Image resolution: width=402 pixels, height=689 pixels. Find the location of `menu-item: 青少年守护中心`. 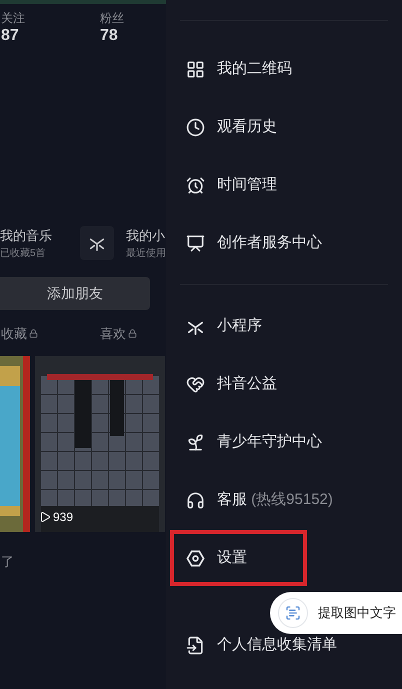

menu-item: 青少年守护中心 is located at coordinates (249, 442).